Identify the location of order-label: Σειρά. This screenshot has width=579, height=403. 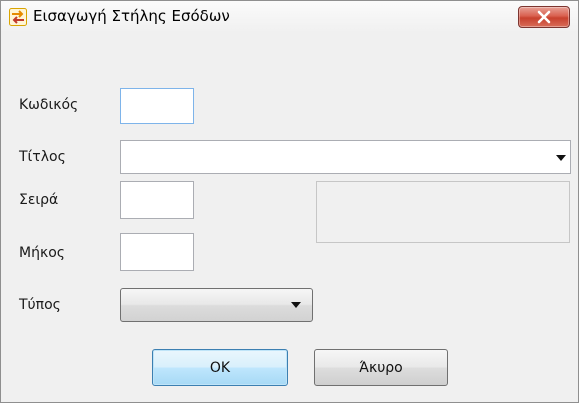
(39, 200).